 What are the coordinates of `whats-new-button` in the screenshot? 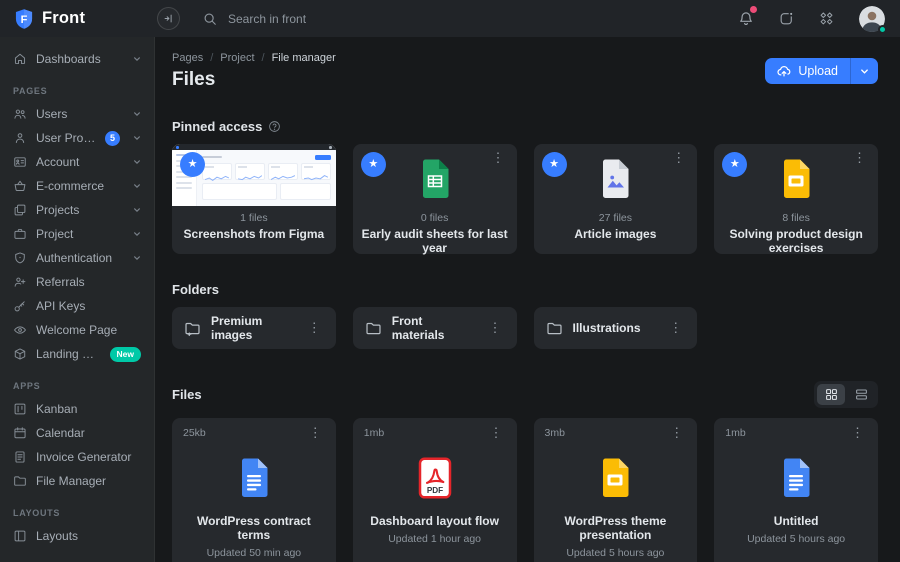 It's located at (786, 18).